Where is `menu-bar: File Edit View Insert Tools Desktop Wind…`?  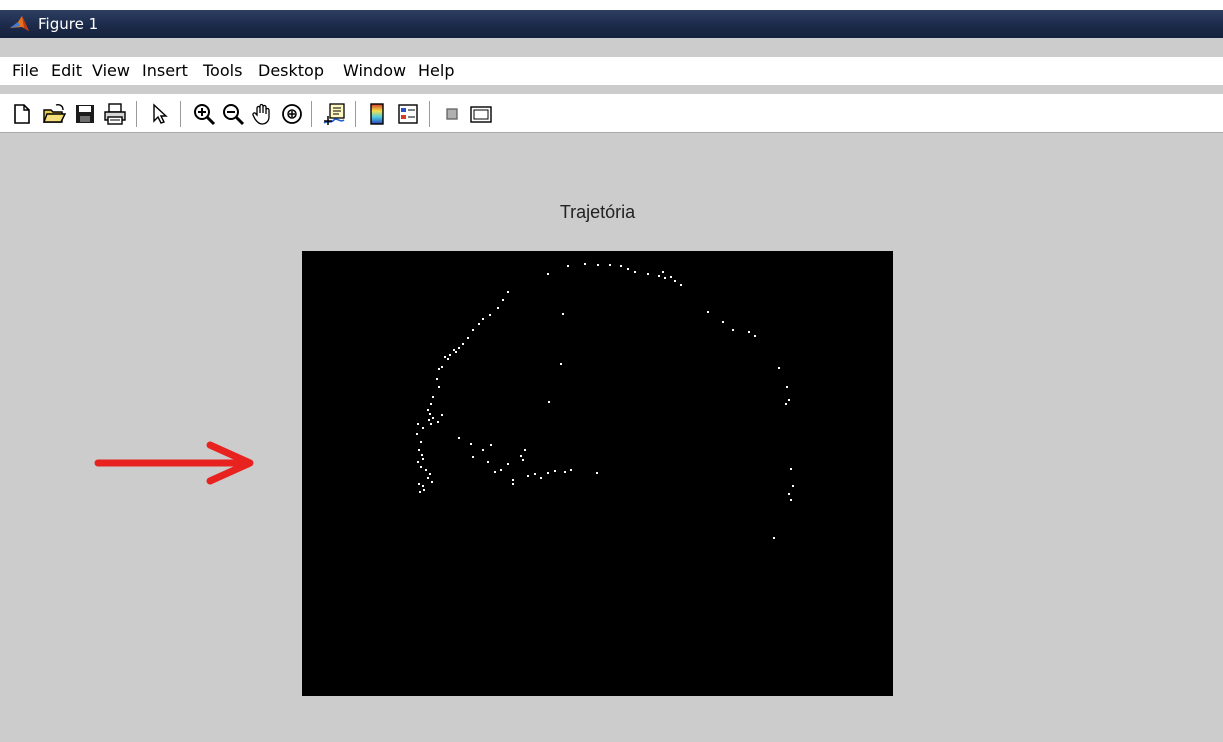 menu-bar: File Edit View Insert Tools Desktop Wind… is located at coordinates (611, 71).